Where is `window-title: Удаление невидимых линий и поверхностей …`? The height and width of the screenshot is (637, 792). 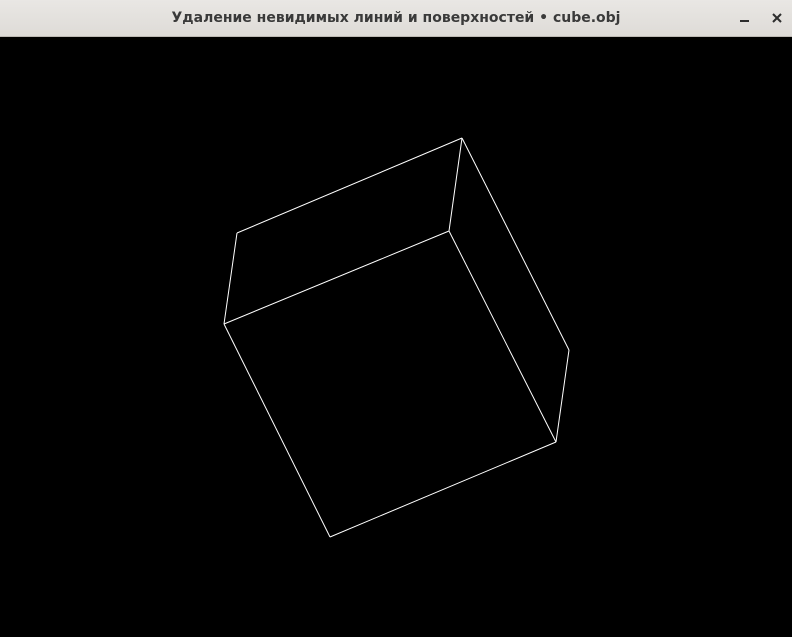 window-title: Удаление невидимых линий и поверхностей … is located at coordinates (396, 18).